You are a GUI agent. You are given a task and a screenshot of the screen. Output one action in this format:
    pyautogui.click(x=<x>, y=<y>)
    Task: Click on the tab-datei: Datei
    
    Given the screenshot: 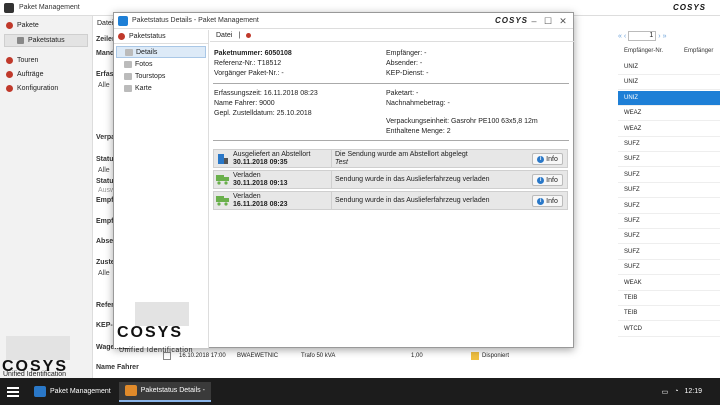 What is the action you would take?
    pyautogui.click(x=105, y=23)
    